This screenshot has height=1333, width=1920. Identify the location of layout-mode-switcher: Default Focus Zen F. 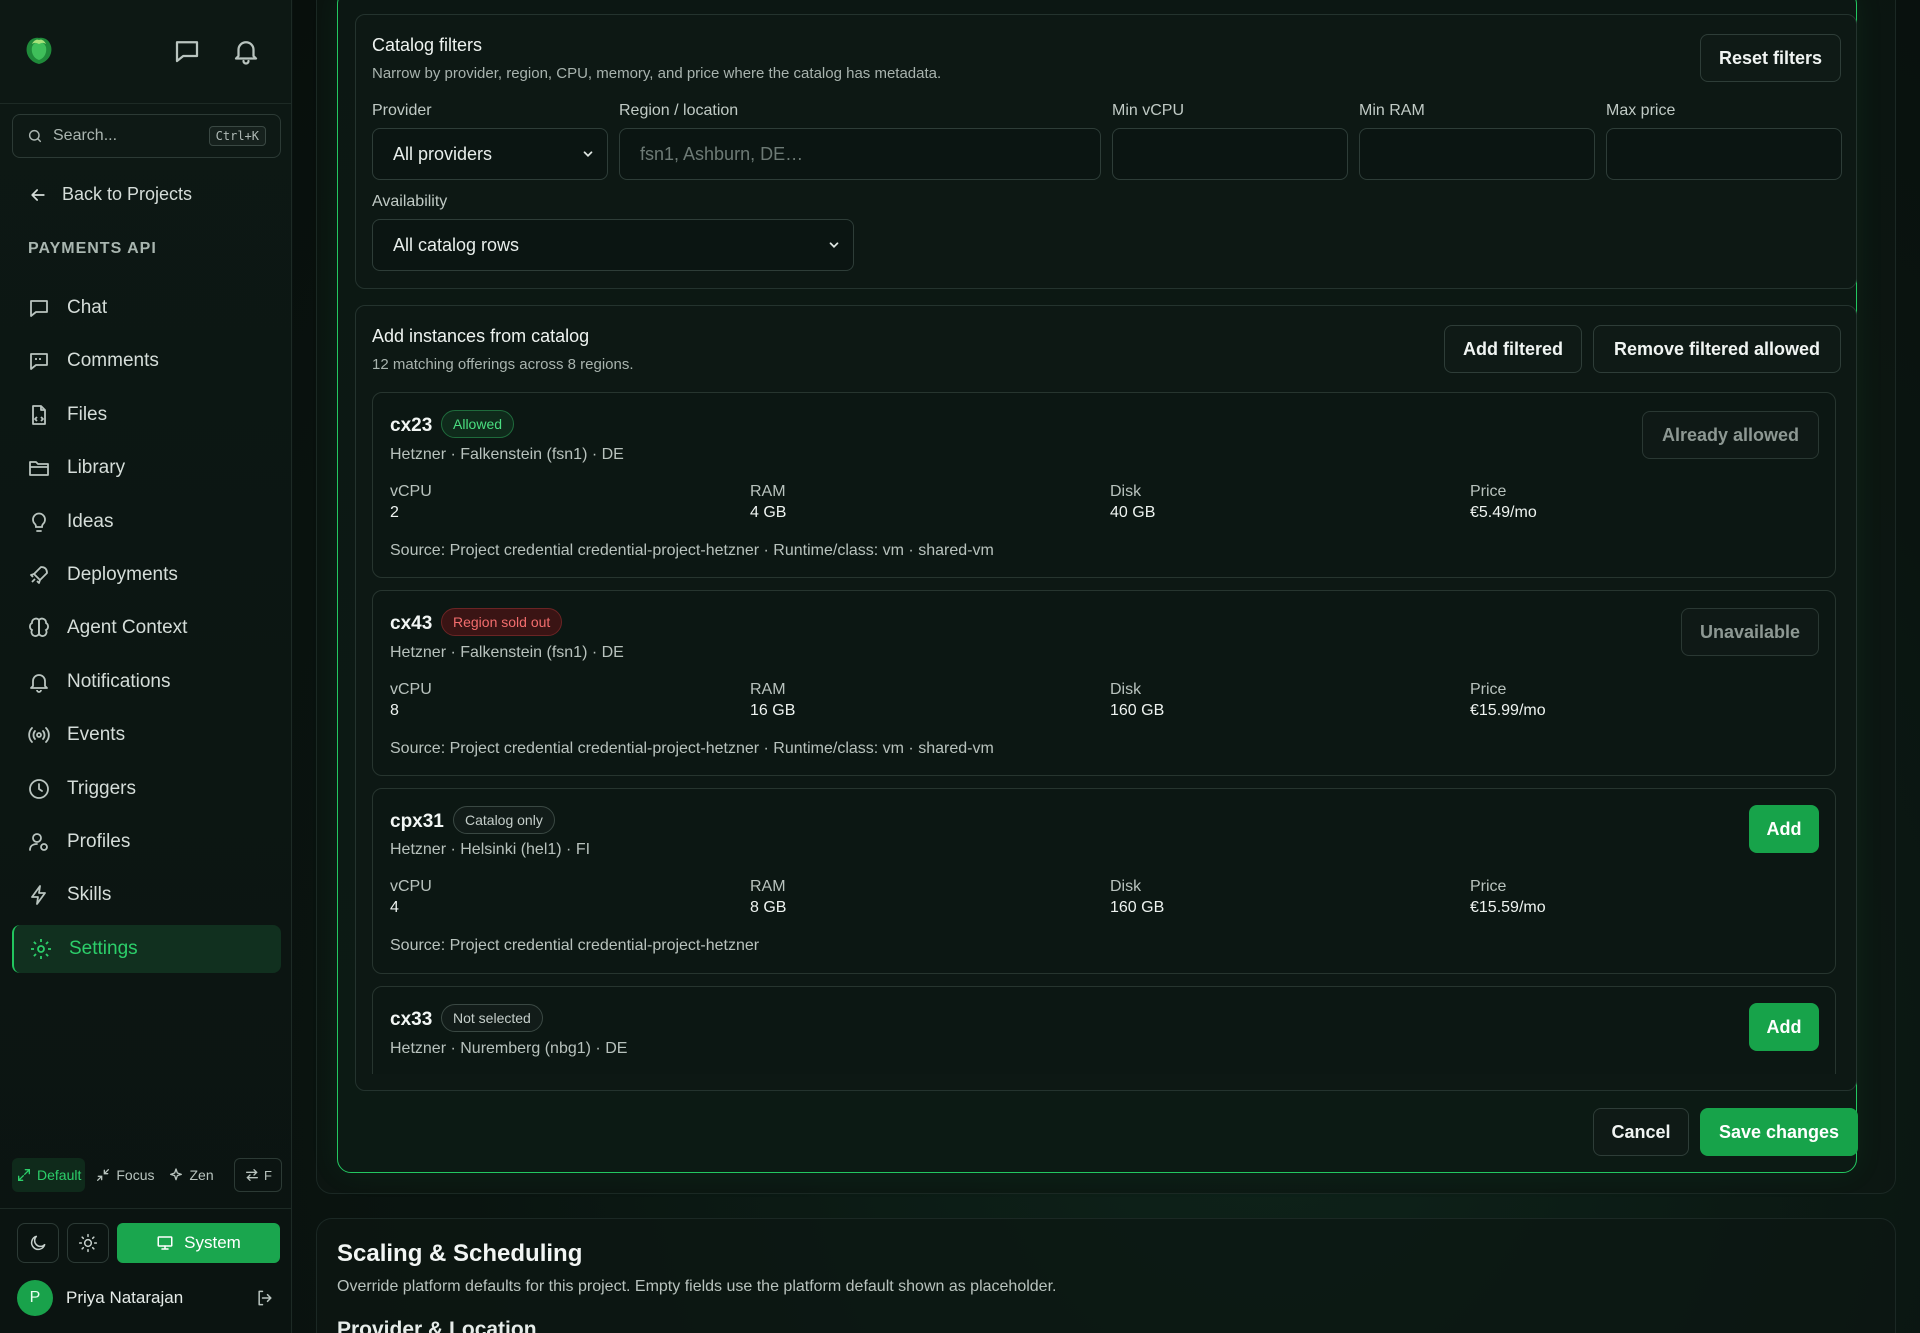
(147, 1175).